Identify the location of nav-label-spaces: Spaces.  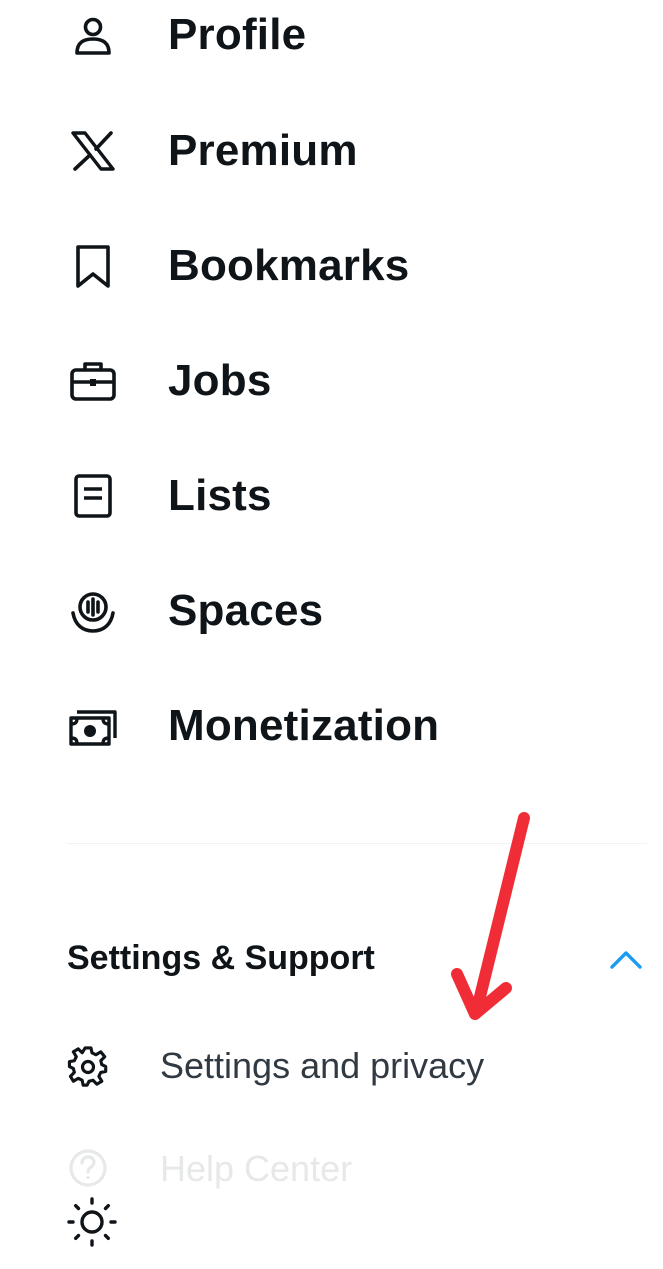
(246, 610).